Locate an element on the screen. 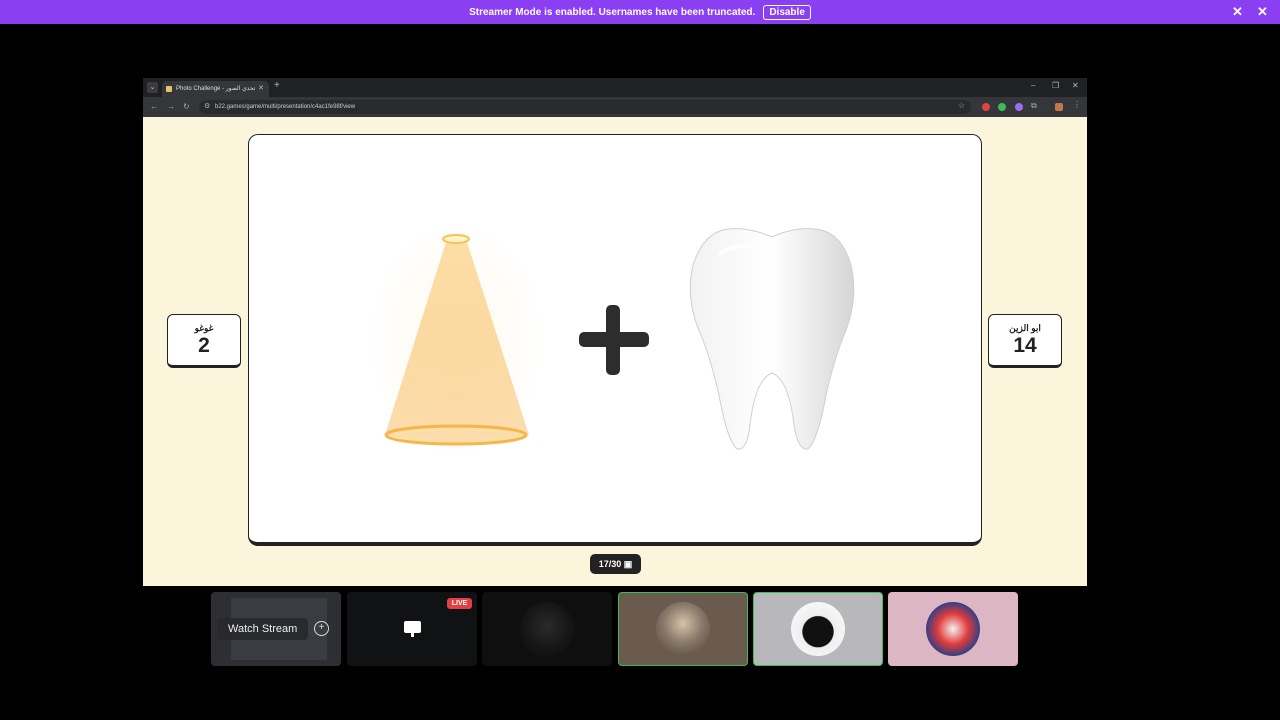 Image resolution: width=1280 pixels, height=720 pixels. reload-icon: ↻ is located at coordinates (186, 106).